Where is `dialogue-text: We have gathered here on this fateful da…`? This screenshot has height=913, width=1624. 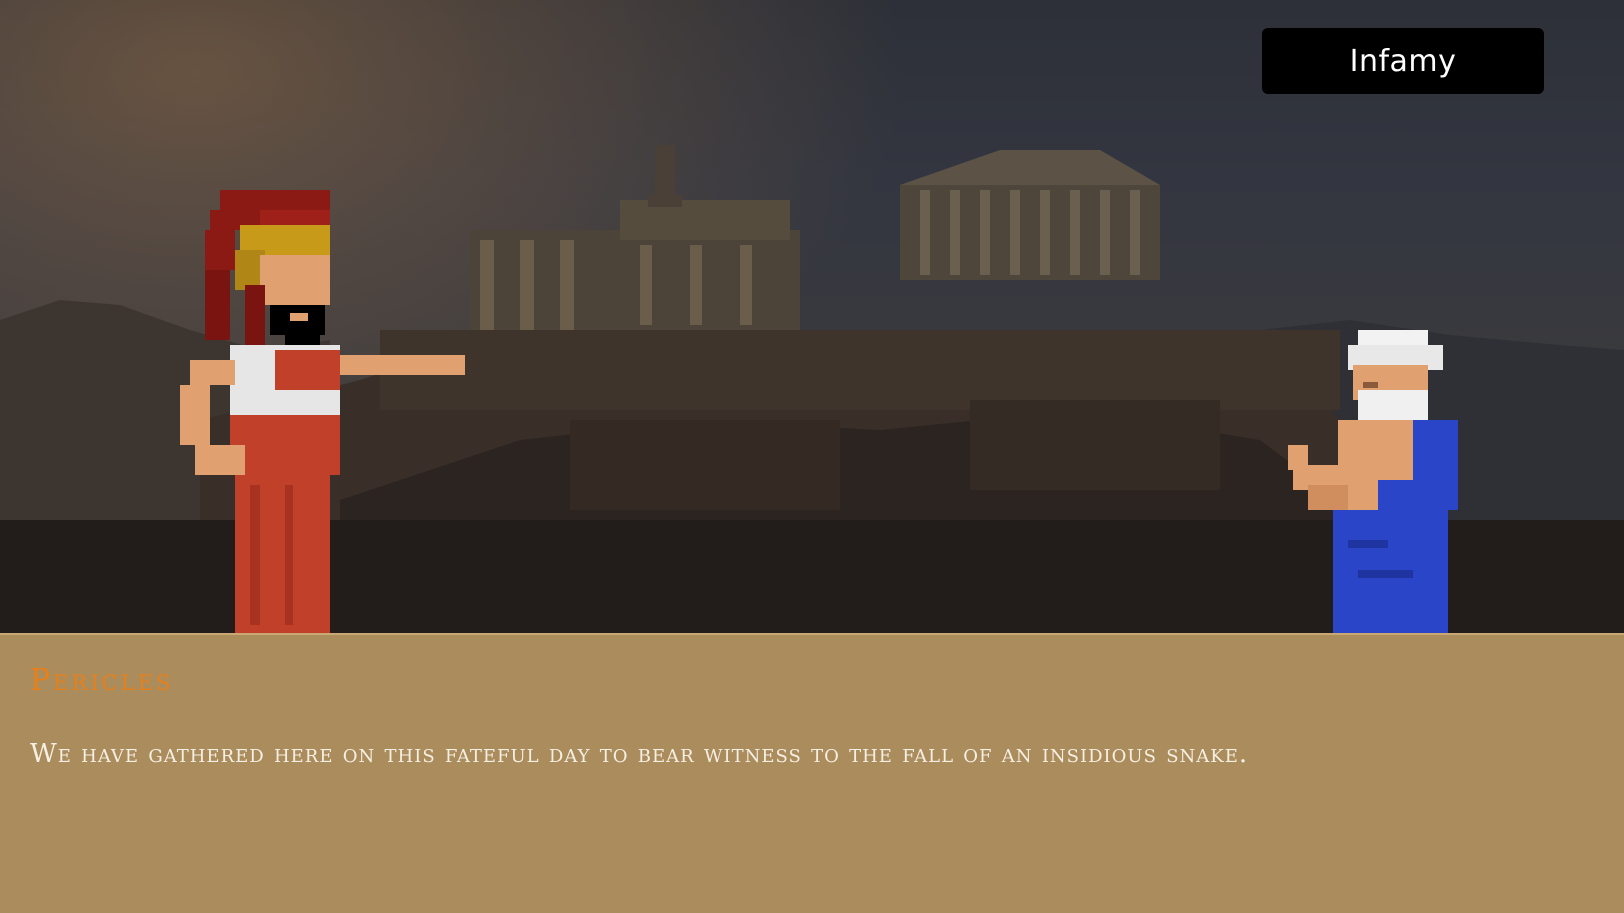
dialogue-text: We have gathered here on this fateful da… is located at coordinates (639, 754).